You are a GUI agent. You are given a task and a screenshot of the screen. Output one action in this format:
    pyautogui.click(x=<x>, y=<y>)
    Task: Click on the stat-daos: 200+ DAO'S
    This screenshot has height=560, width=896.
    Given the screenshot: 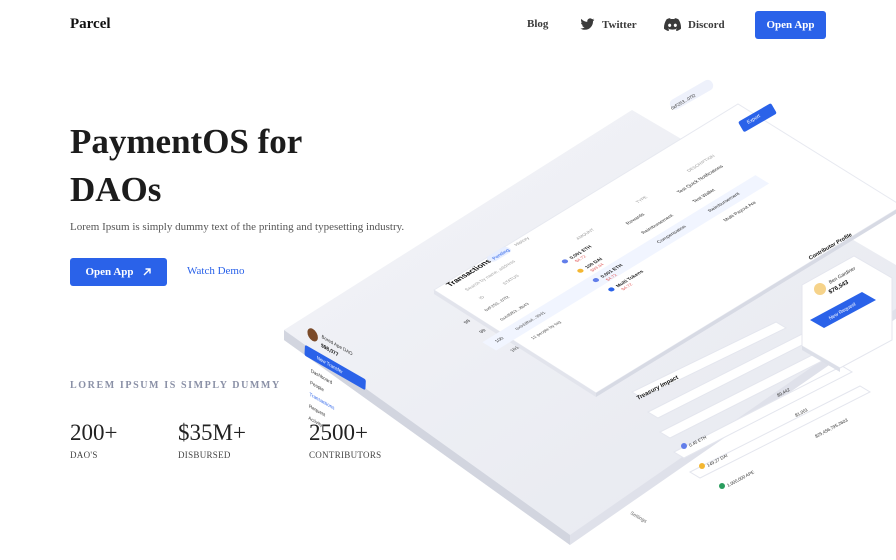 What is the action you would take?
    pyautogui.click(x=93, y=440)
    